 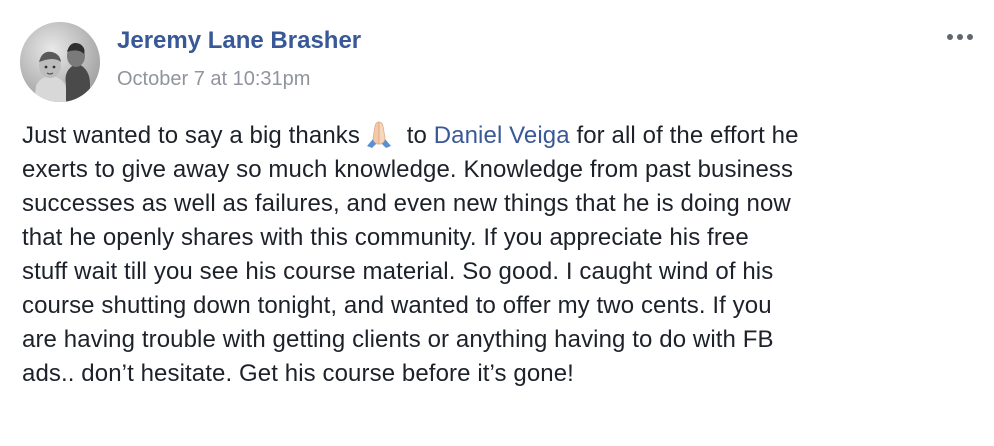 I want to click on post-timestamp: October 7 at 10:31pm, so click(x=213, y=79).